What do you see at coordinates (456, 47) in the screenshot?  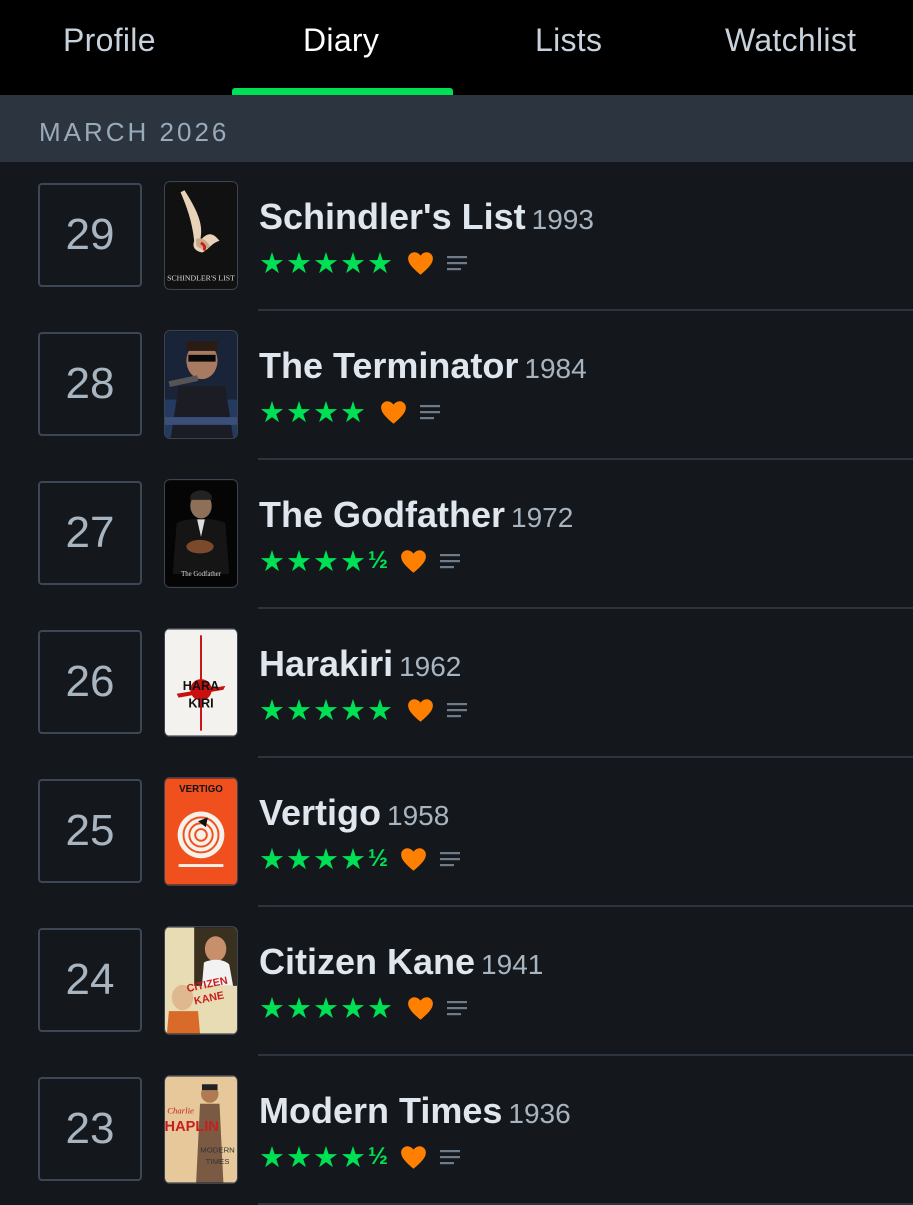 I see `tab-bar: Profile Diary Lists Watchlist` at bounding box center [456, 47].